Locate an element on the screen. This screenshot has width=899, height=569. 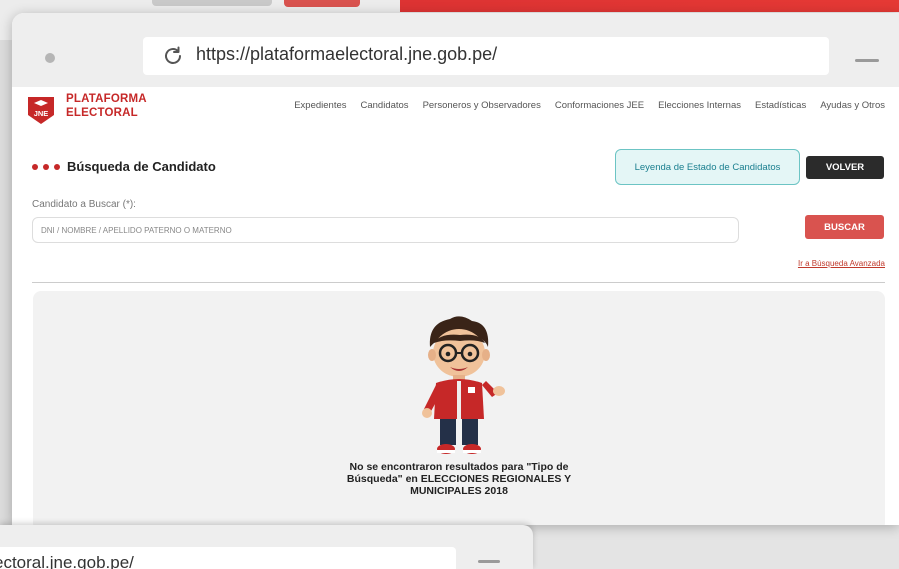
brand-line2: ELECTORAL is located at coordinates (102, 113).